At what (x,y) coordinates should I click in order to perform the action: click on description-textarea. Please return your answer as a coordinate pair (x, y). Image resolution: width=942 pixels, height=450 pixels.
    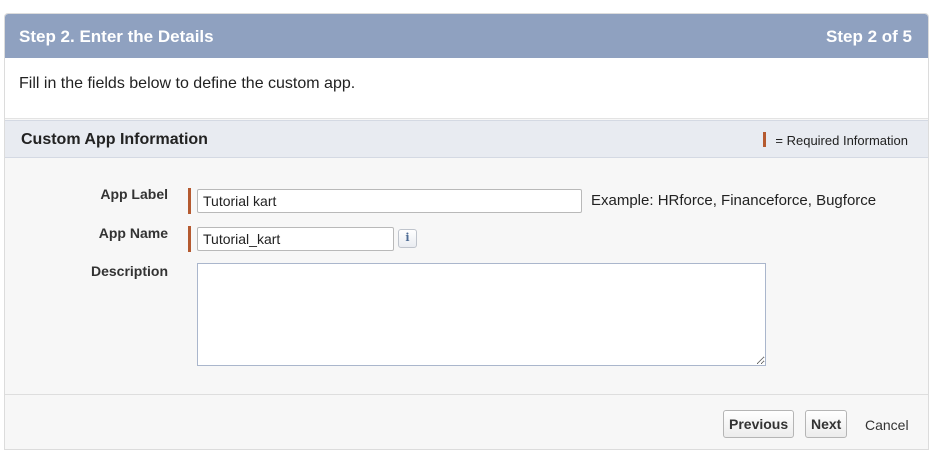
    Looking at the image, I should click on (481, 314).